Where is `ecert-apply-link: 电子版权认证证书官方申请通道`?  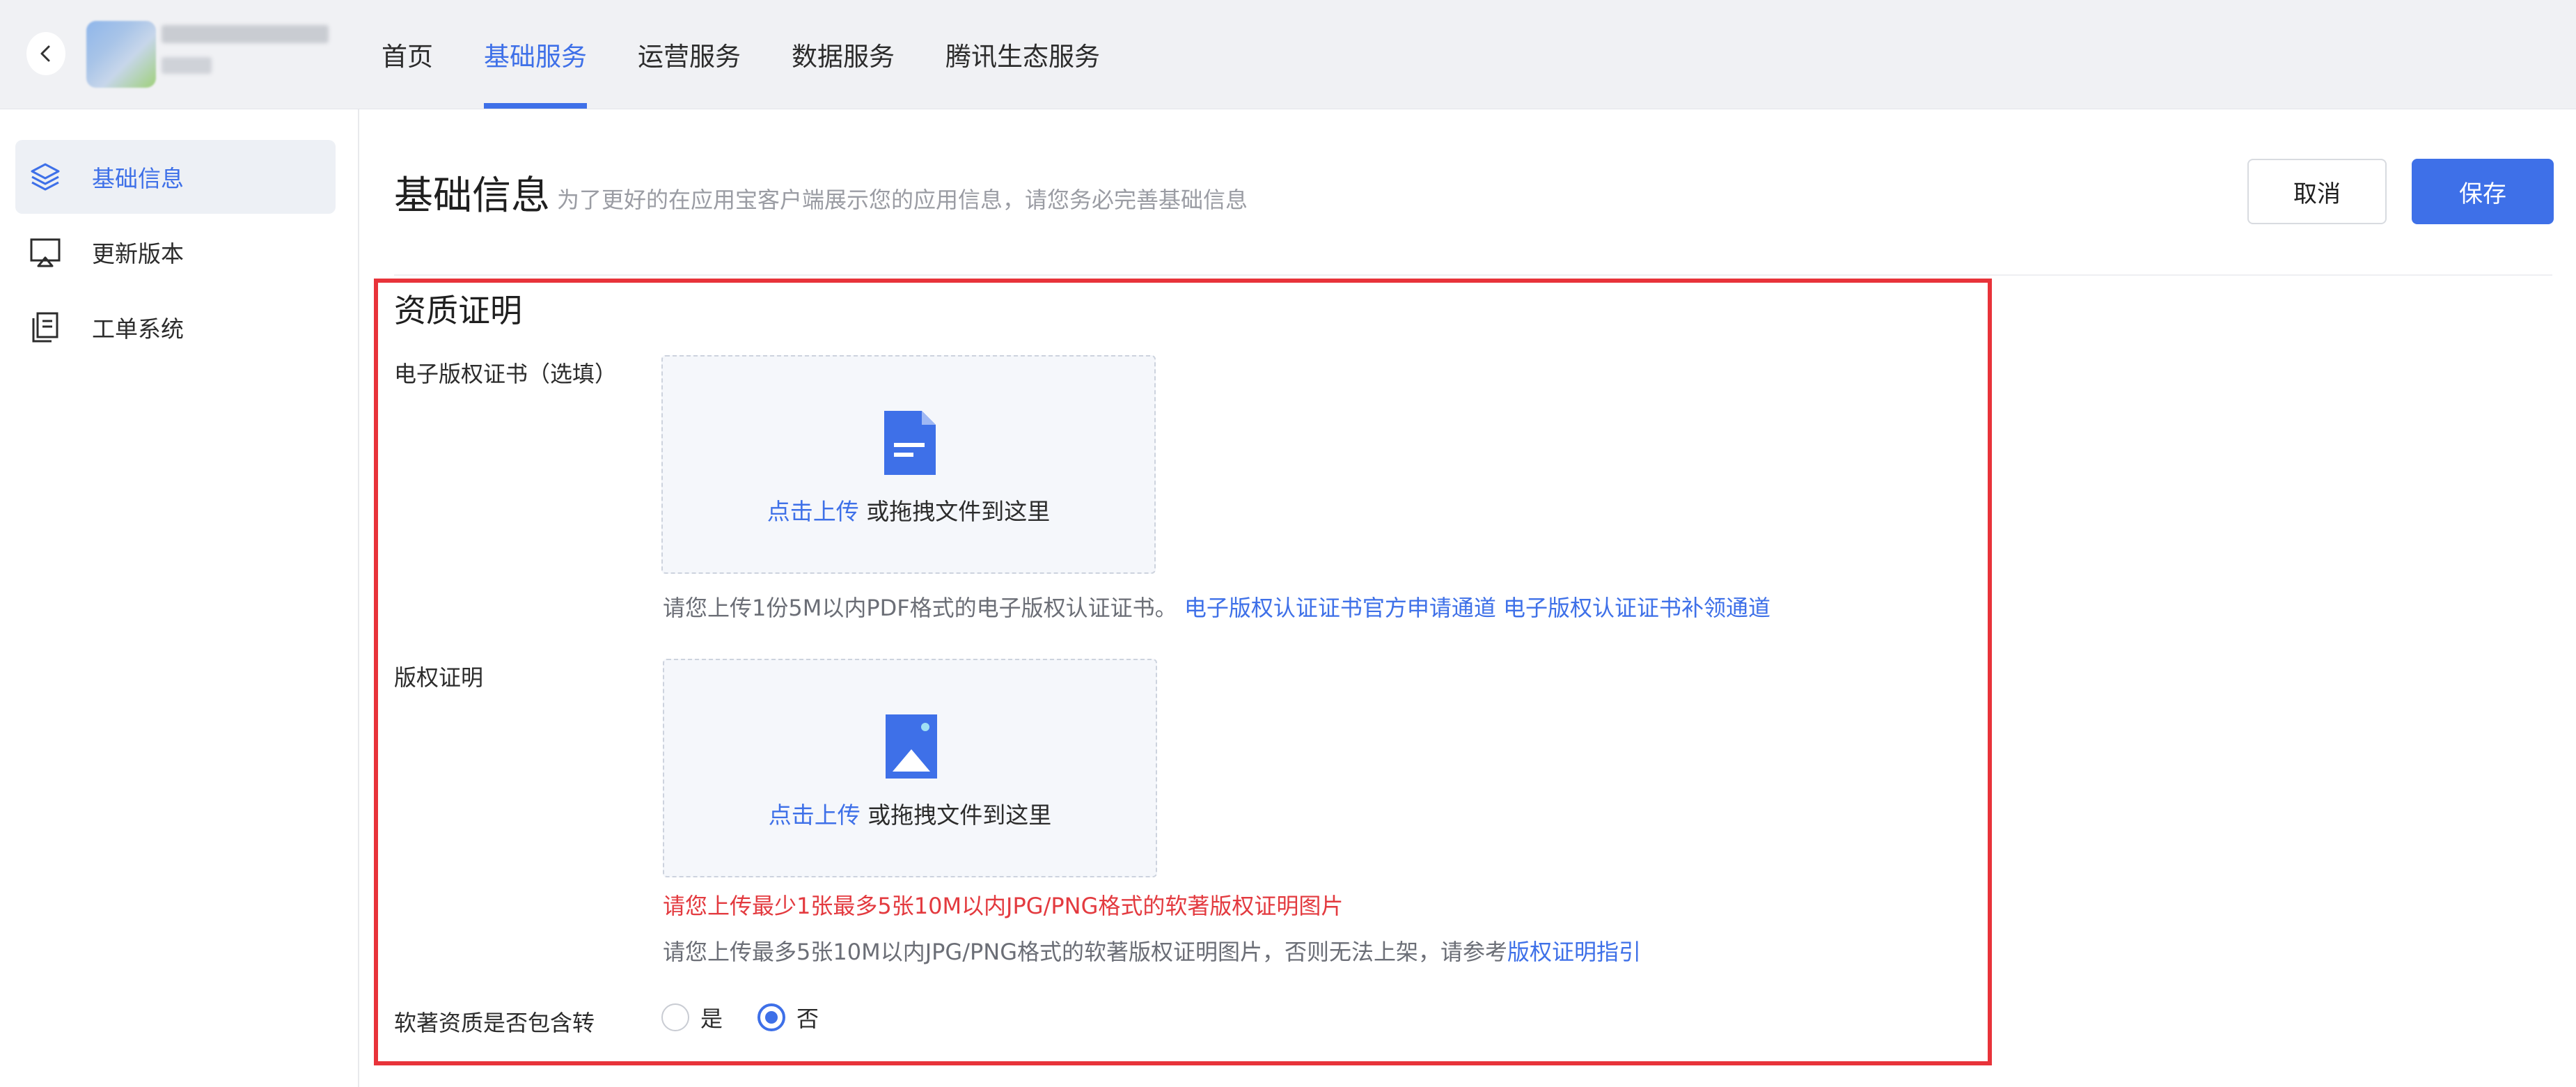
ecert-apply-link: 电子版权认证证书官方申请通道 is located at coordinates (1340, 608).